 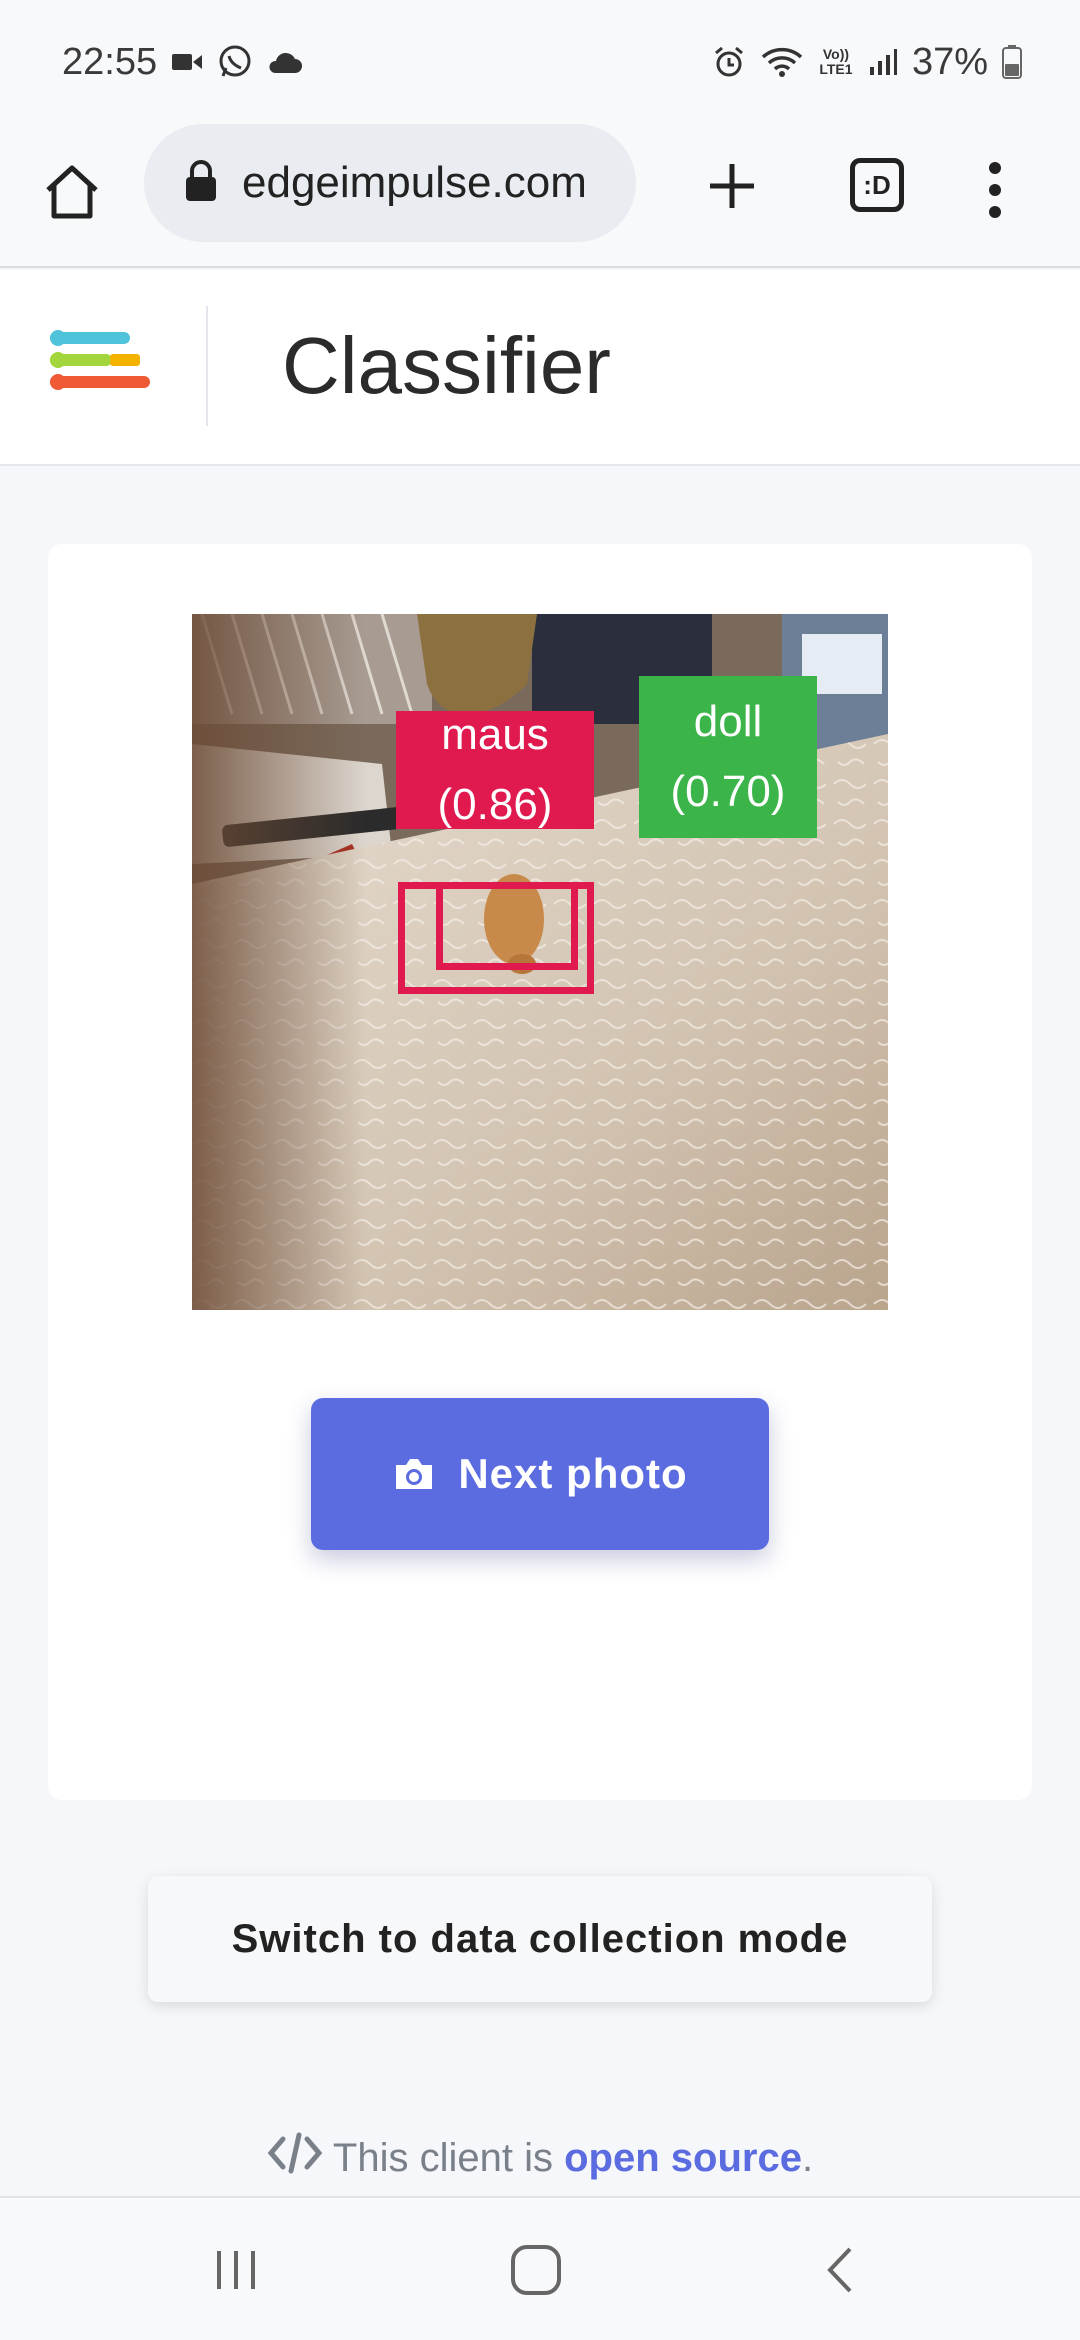 I want to click on next-photo-button: Next photo, so click(x=540, y=1474).